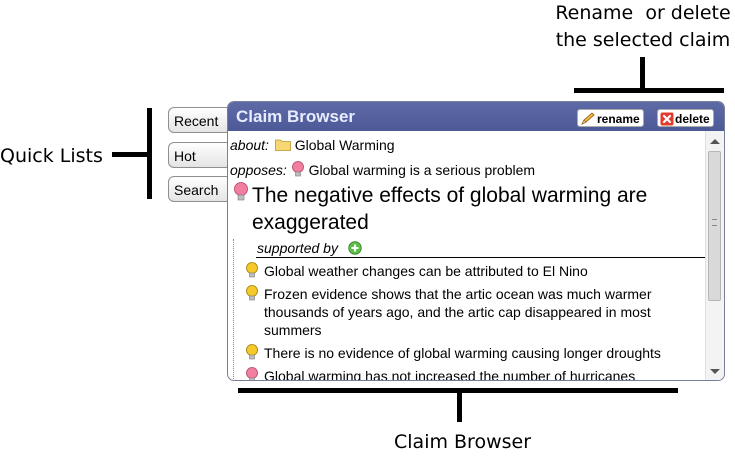 The height and width of the screenshot is (456, 735). I want to click on delete-button: delete, so click(685, 118).